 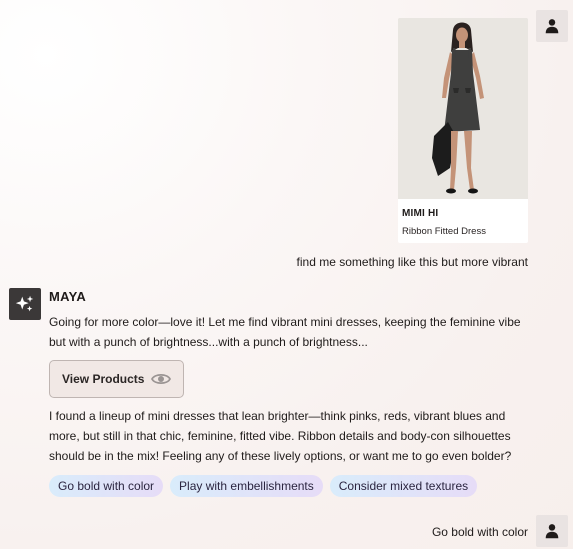 What do you see at coordinates (403, 486) in the screenshot?
I see `suggestion-chip: Consider mixed textures` at bounding box center [403, 486].